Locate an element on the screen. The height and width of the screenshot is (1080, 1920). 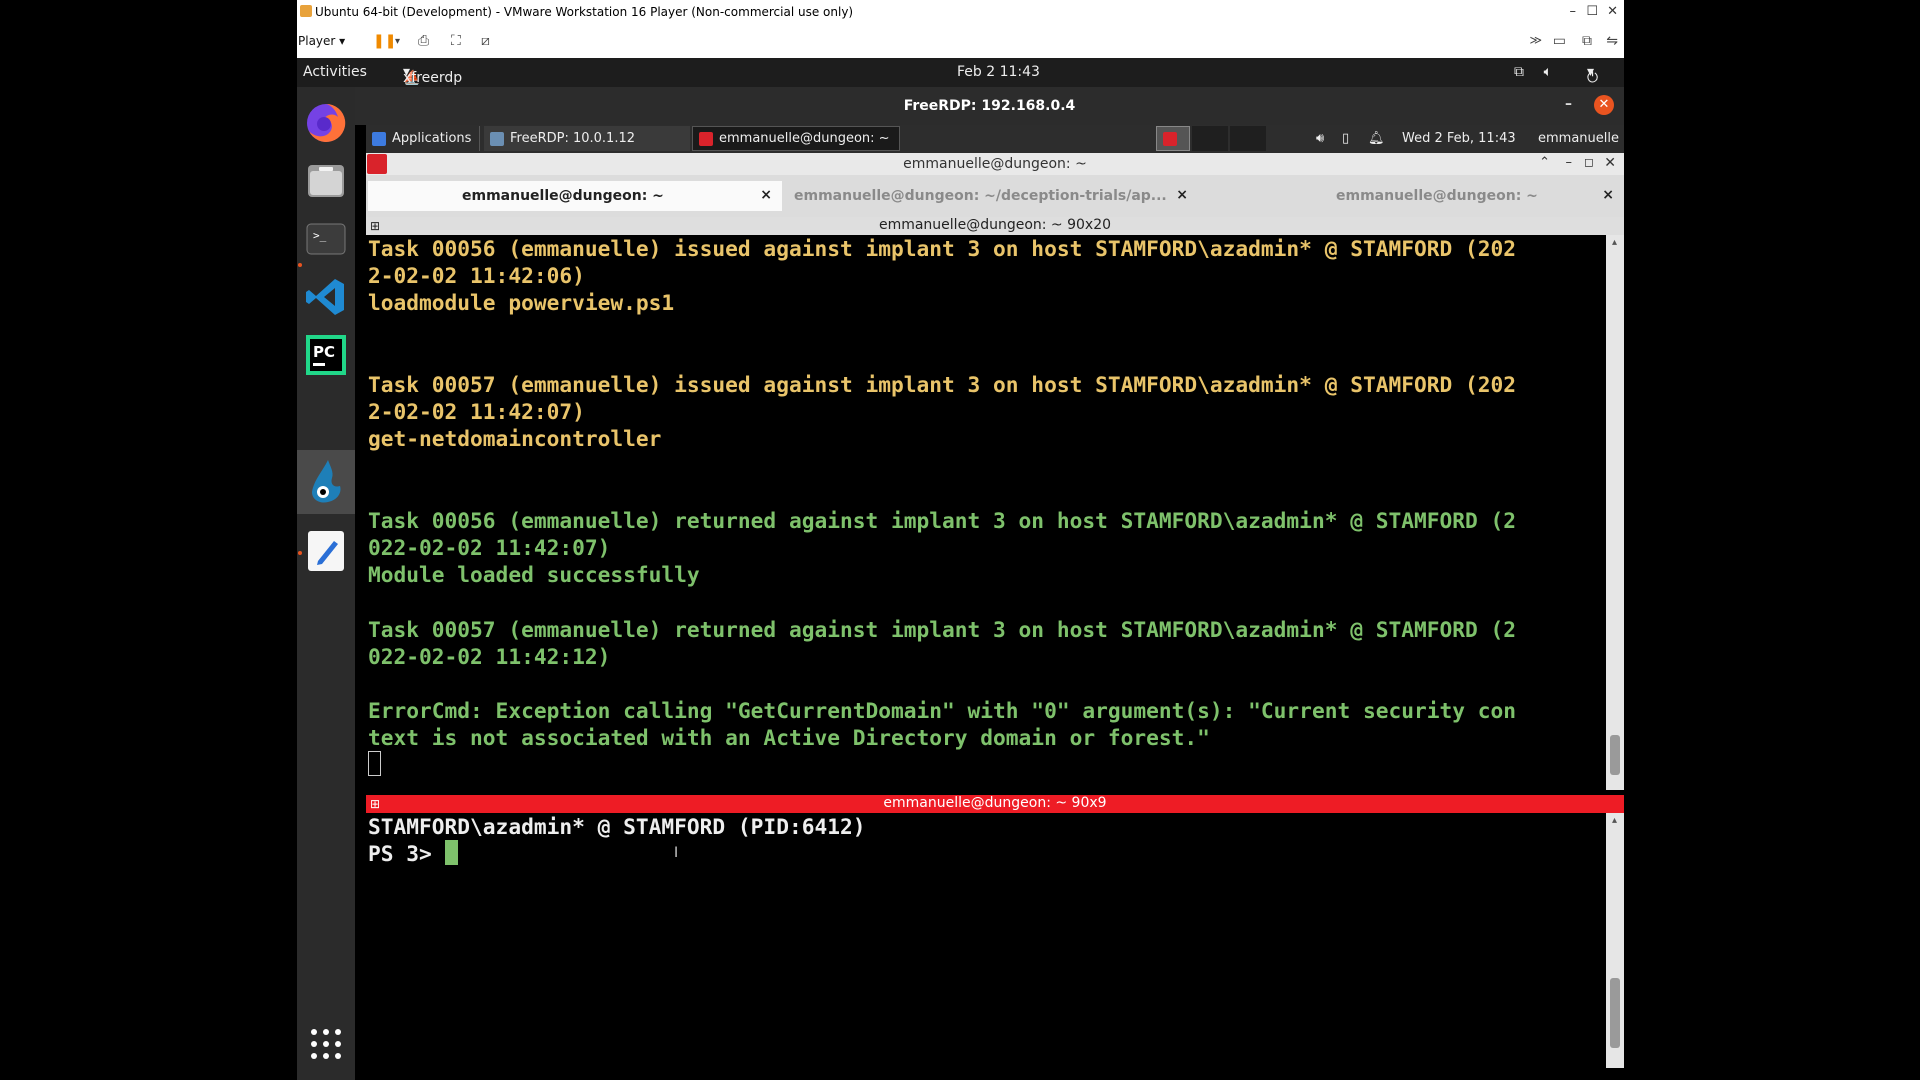
minimize-icon: – is located at coordinates (1569, 162).